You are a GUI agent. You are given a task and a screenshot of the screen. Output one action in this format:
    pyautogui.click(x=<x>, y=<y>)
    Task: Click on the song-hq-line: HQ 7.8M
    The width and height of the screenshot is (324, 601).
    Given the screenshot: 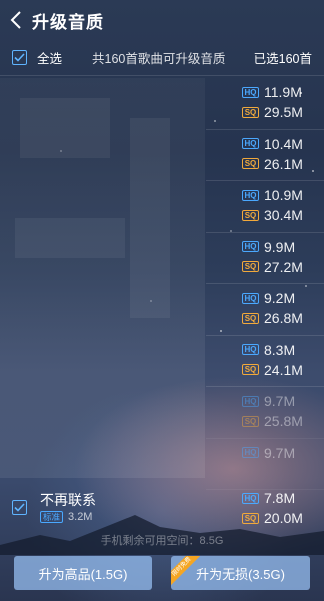 What is the action you would take?
    pyautogui.click(x=268, y=498)
    